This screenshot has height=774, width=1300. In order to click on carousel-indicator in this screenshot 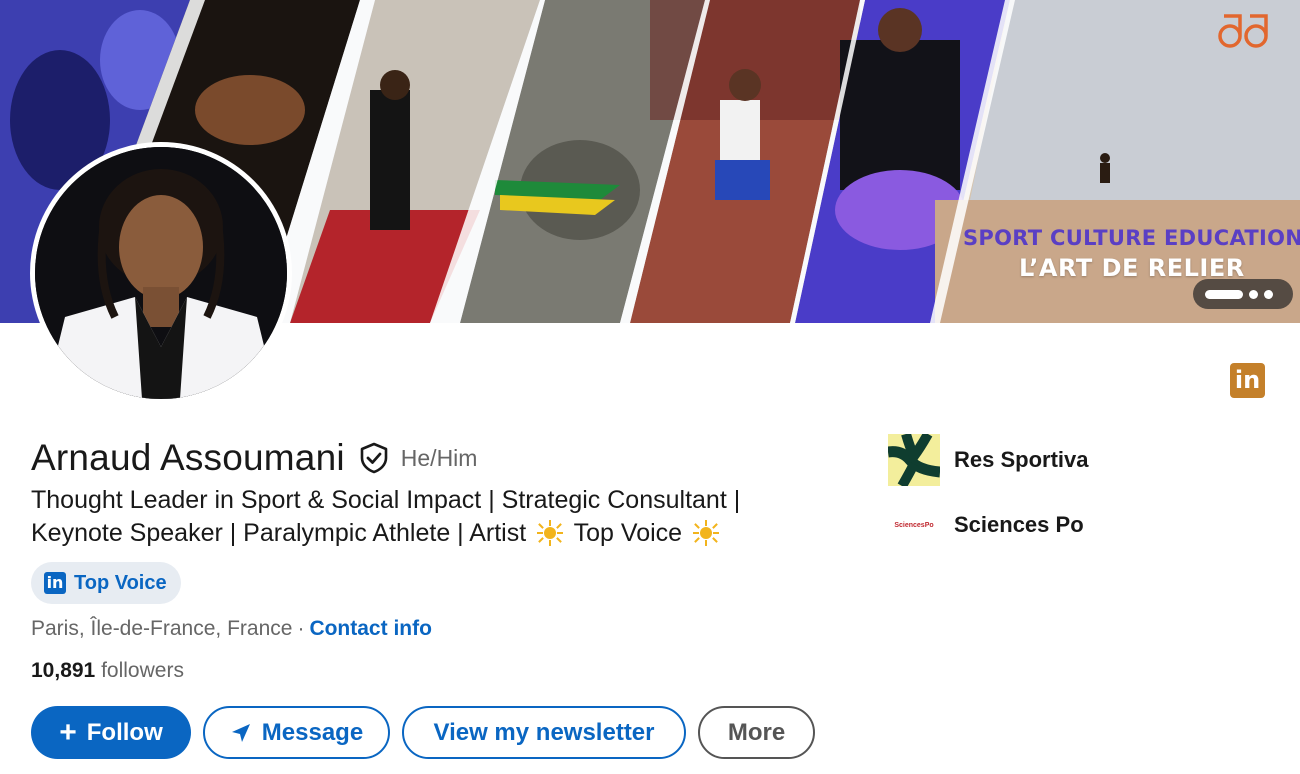, I will do `click(1243, 294)`.